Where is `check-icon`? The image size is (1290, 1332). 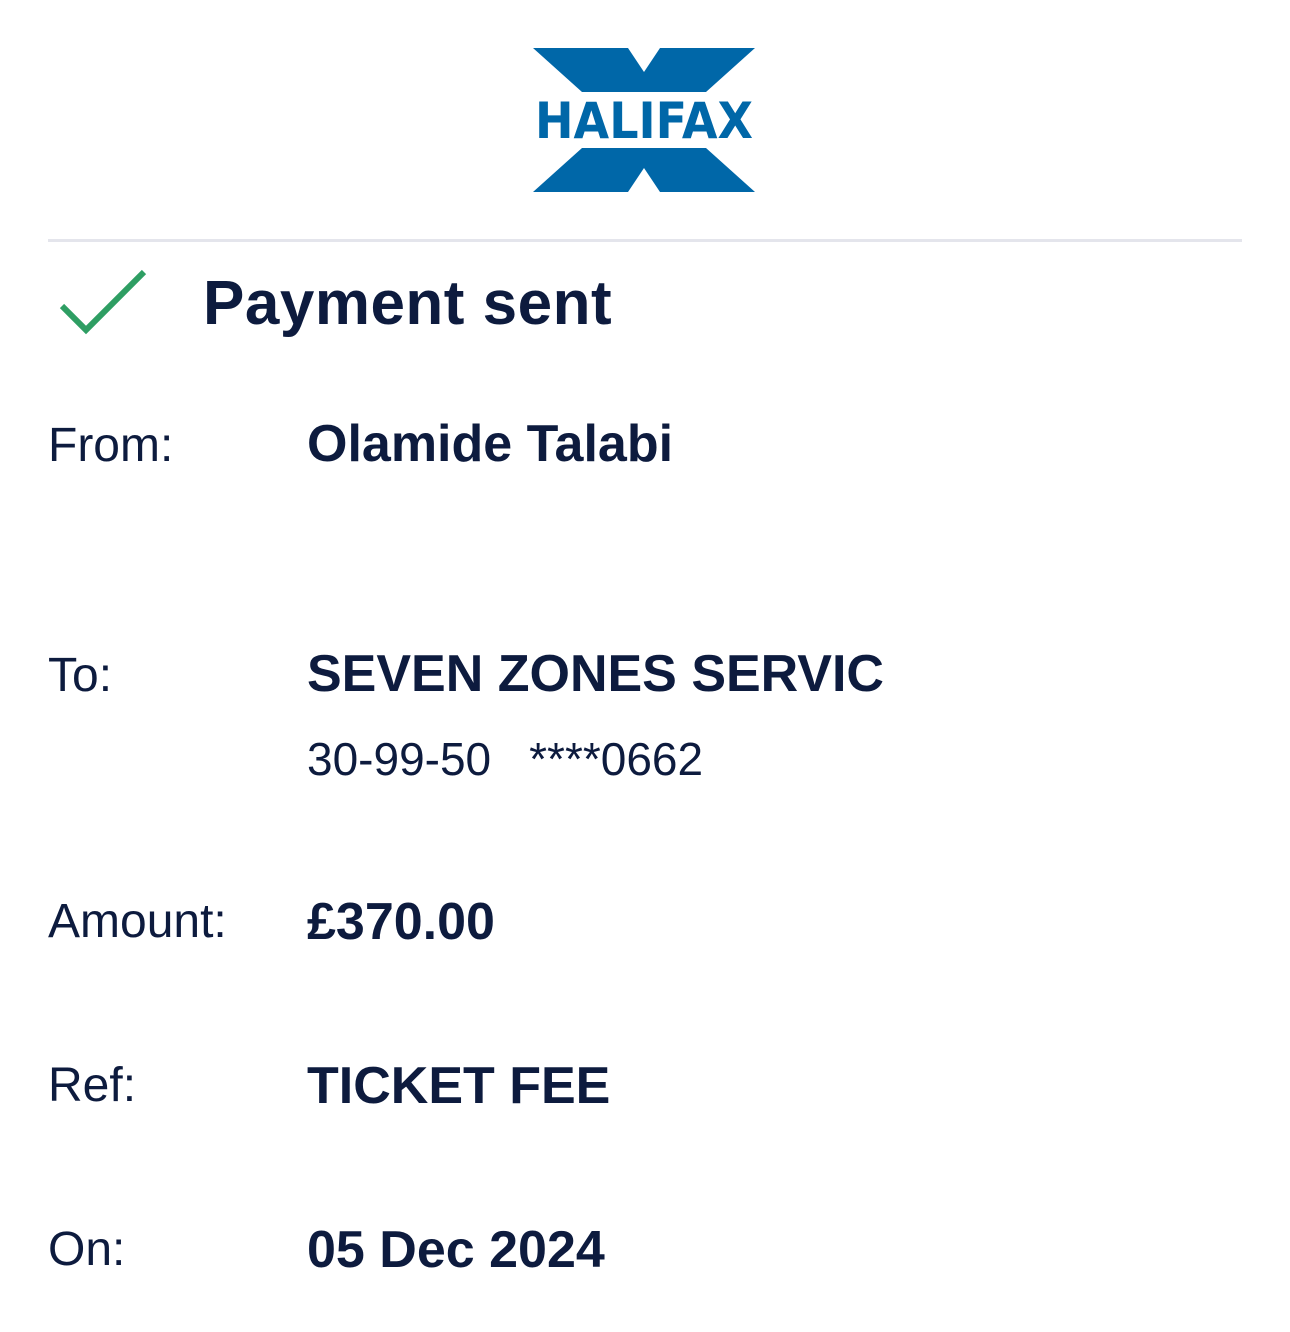 check-icon is located at coordinates (103, 302).